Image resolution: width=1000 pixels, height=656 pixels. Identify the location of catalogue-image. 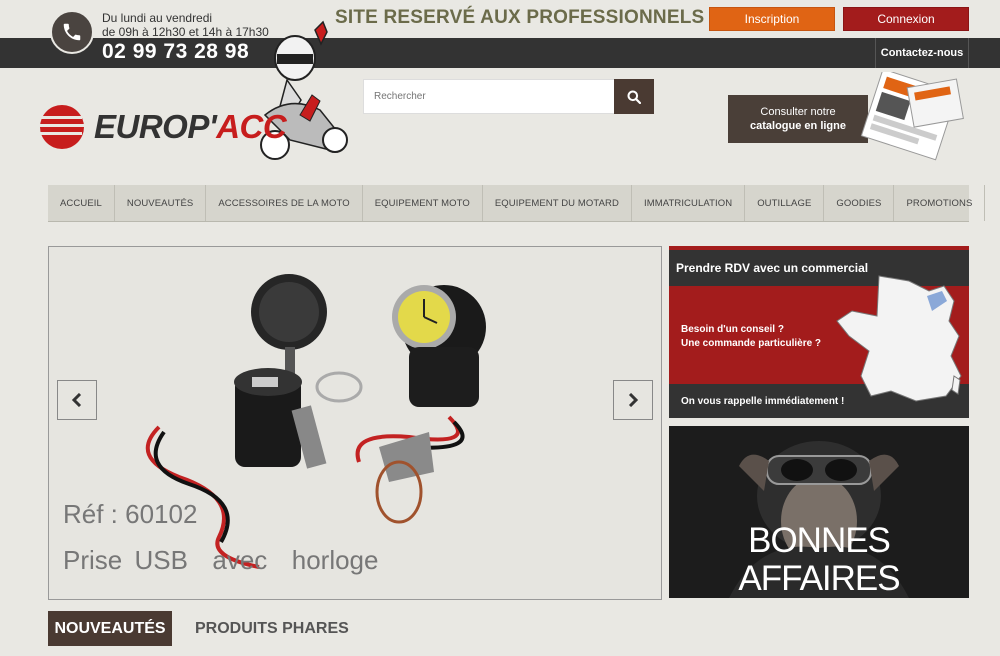
(909, 121).